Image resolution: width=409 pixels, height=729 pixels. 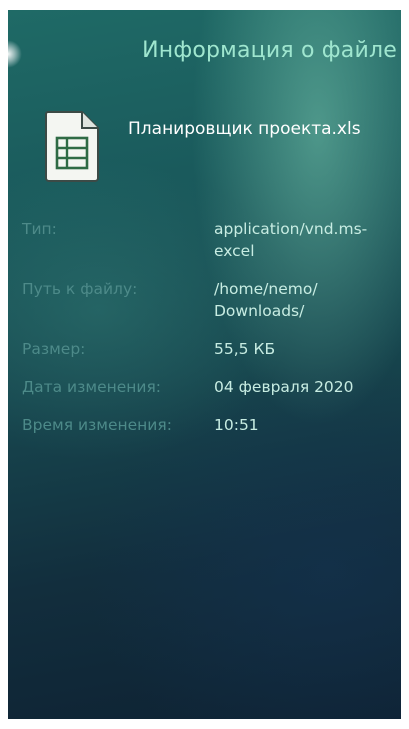 What do you see at coordinates (72, 146) in the screenshot?
I see `spreadsheet-icon` at bounding box center [72, 146].